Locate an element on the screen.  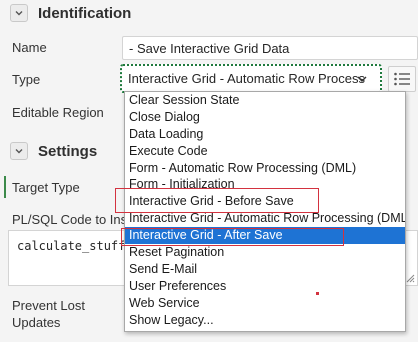
dropdown-option: Interactive Grid - After Save is located at coordinates (265, 236).